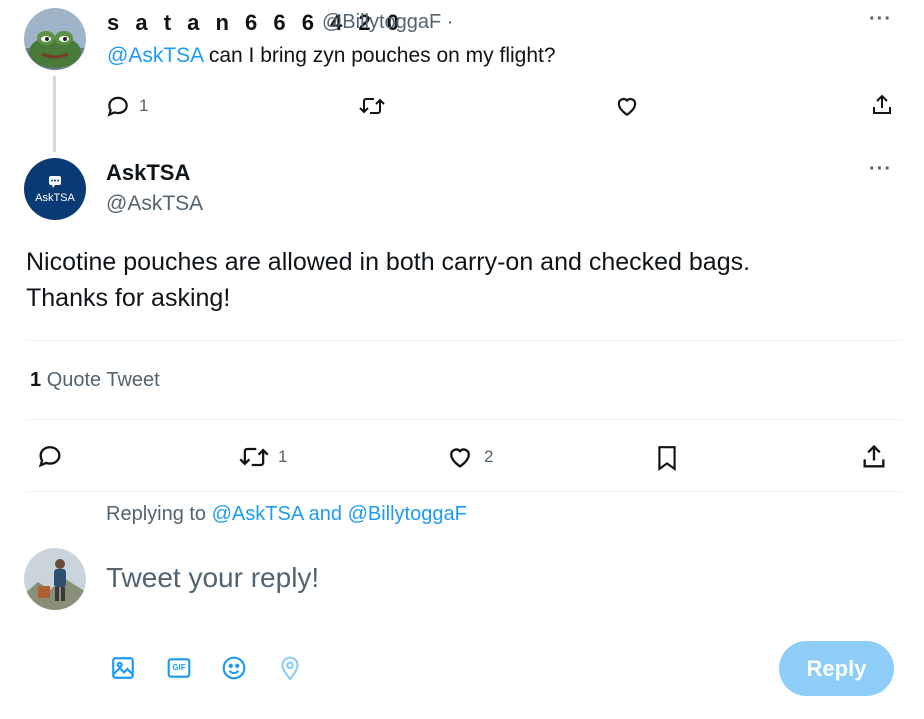 The width and height of the screenshot is (924, 719). I want to click on parent-like-button, so click(627, 106).